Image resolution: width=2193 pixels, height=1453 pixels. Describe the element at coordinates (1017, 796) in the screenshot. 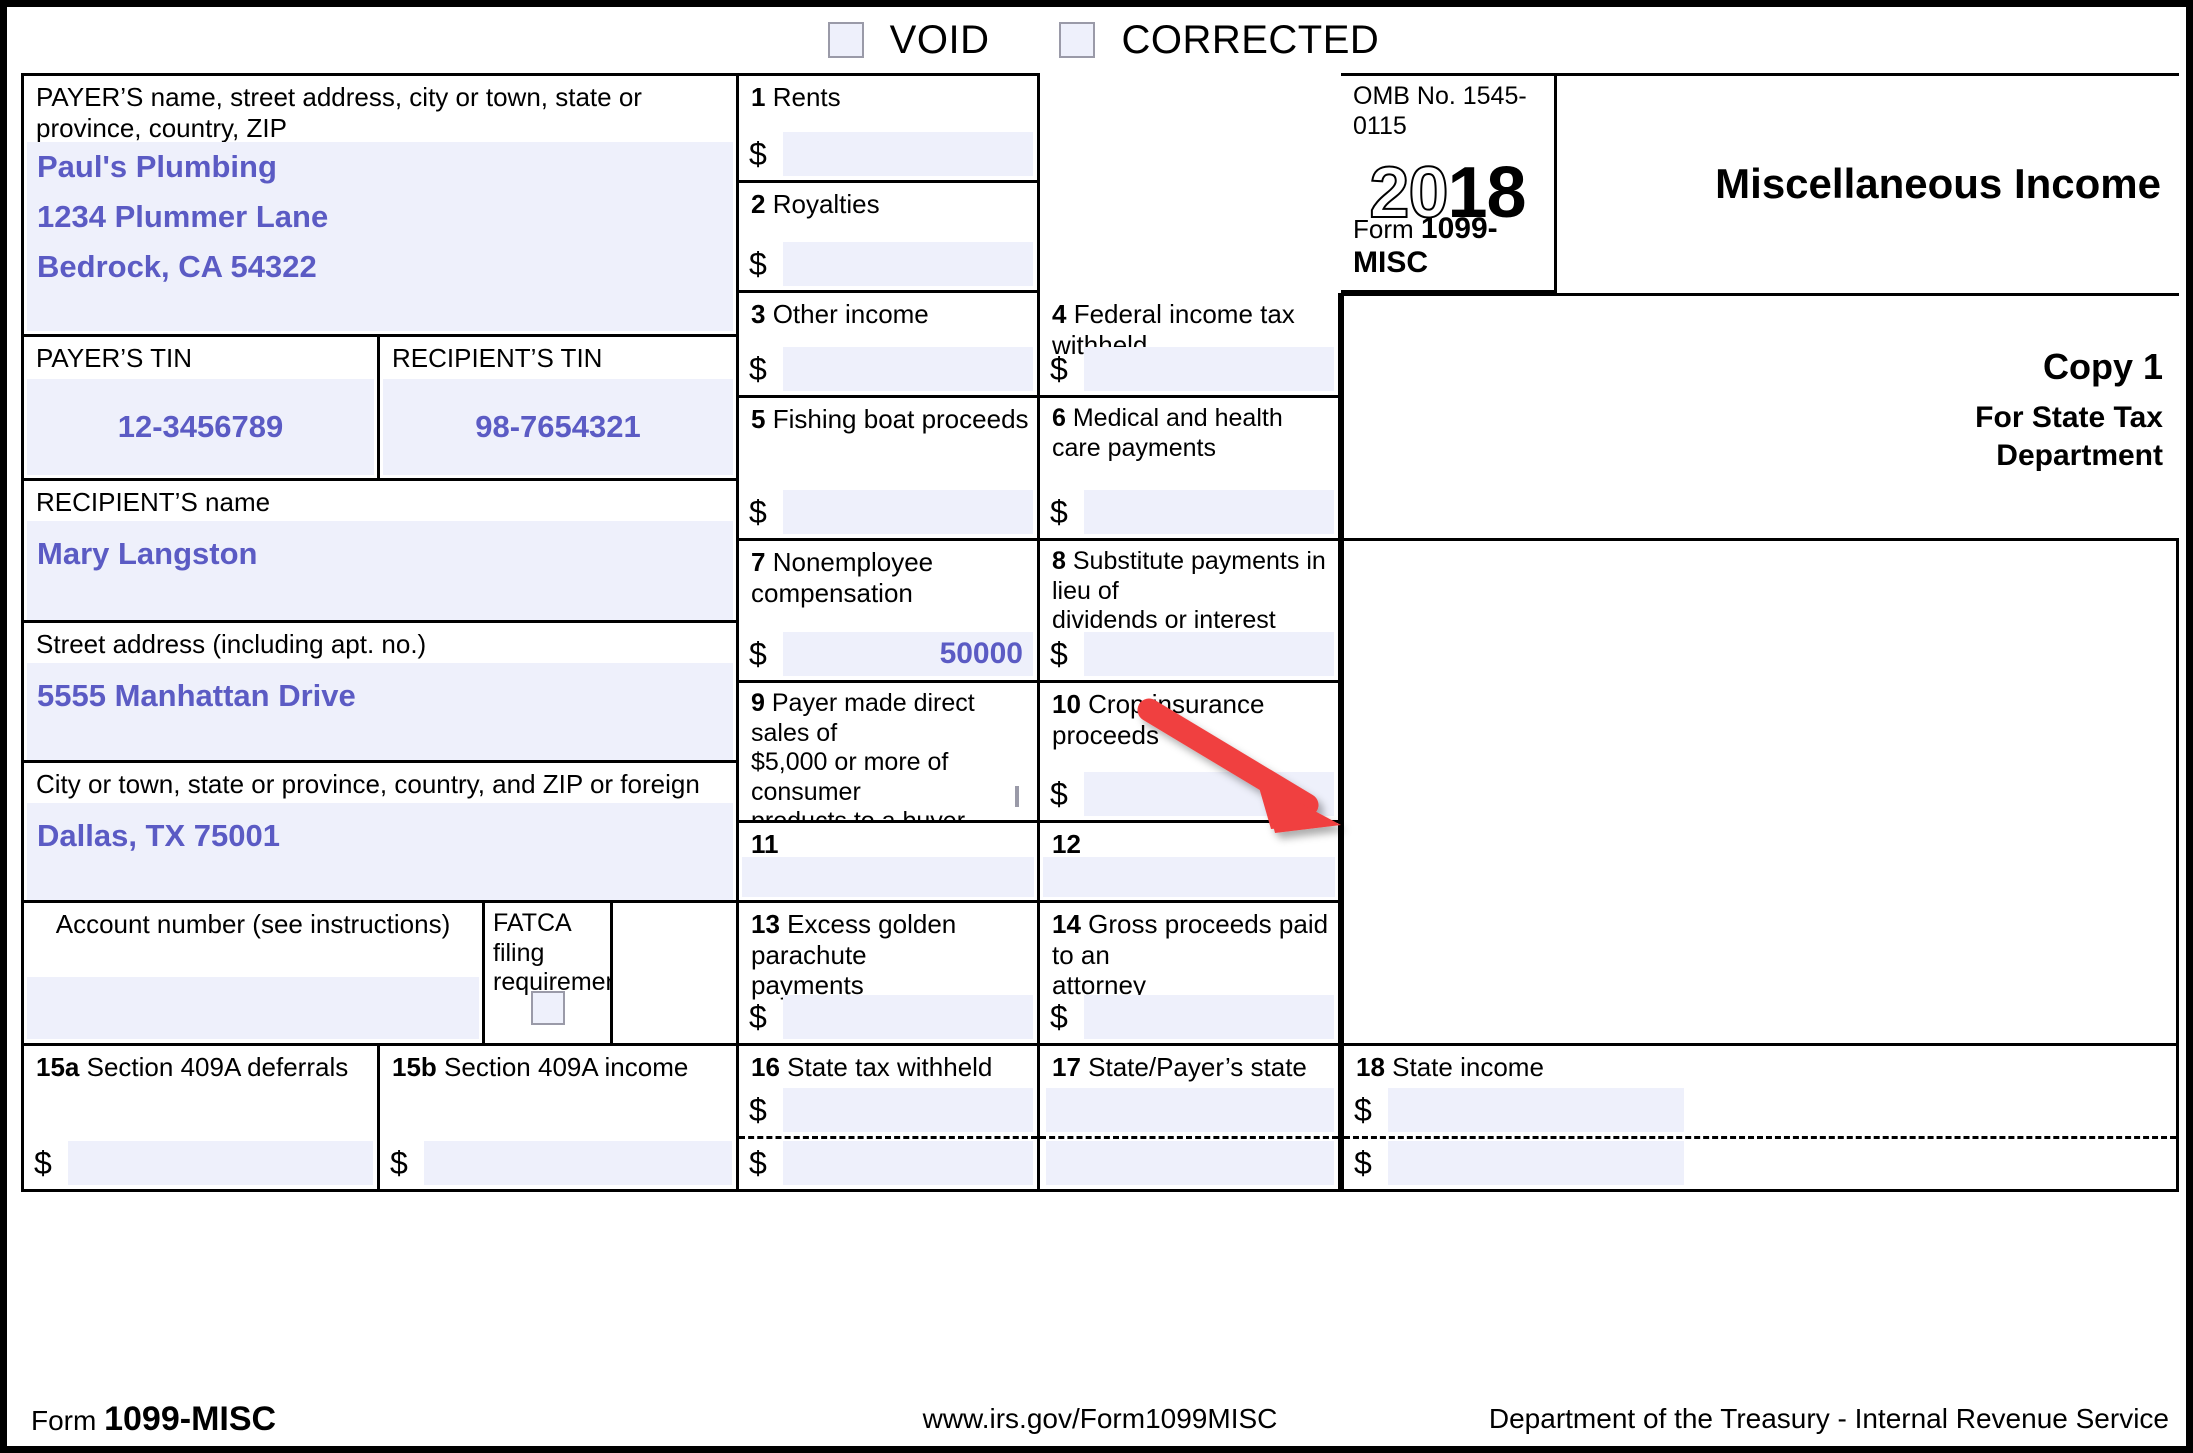

I see `box-9-checkbox` at that location.